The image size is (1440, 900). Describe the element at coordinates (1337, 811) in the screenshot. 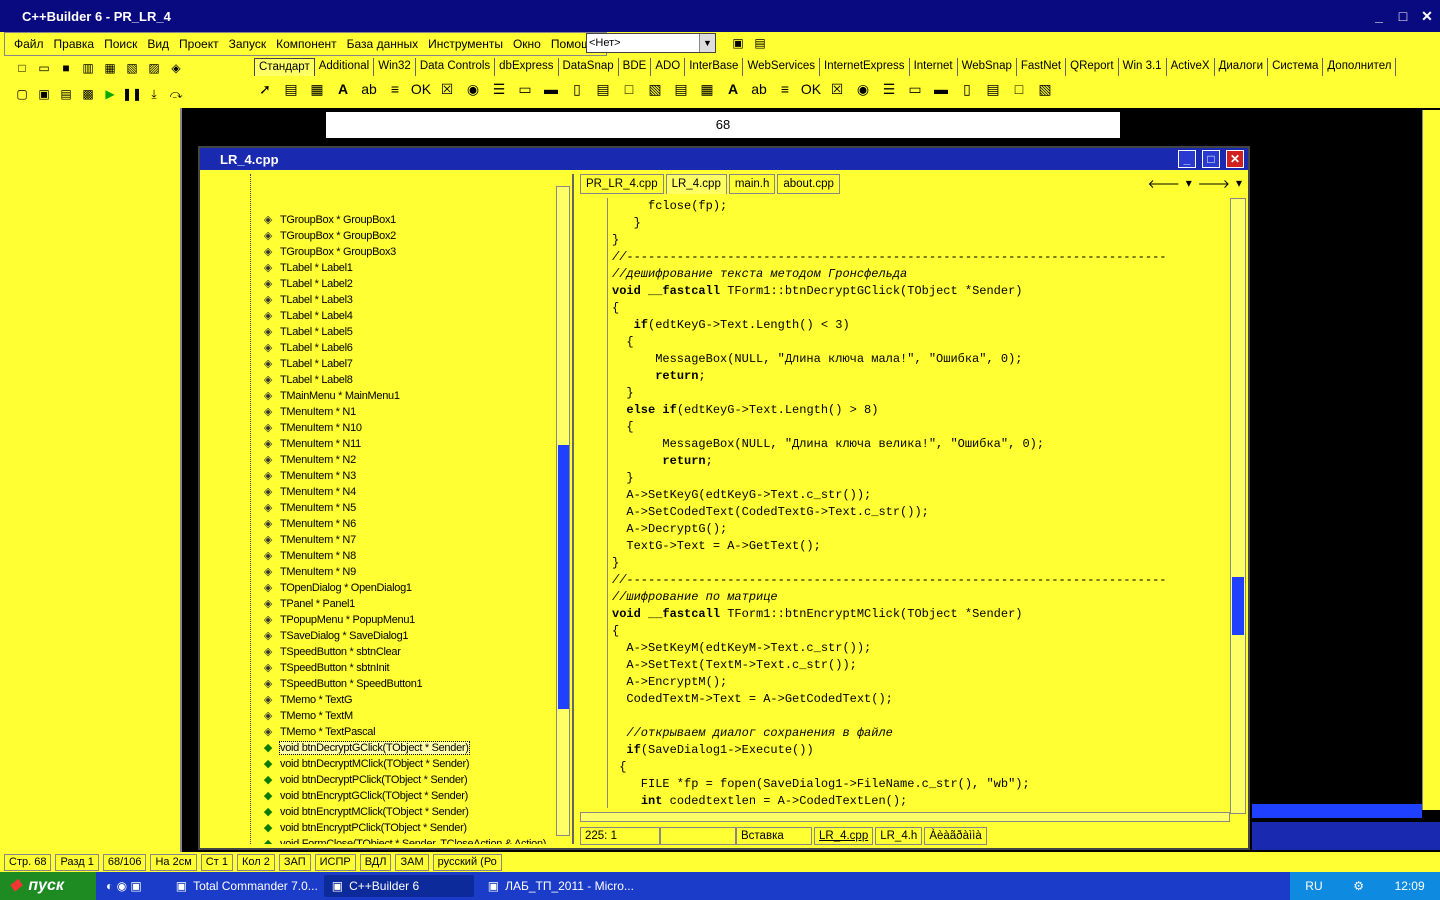

I see `background-hscroll` at that location.